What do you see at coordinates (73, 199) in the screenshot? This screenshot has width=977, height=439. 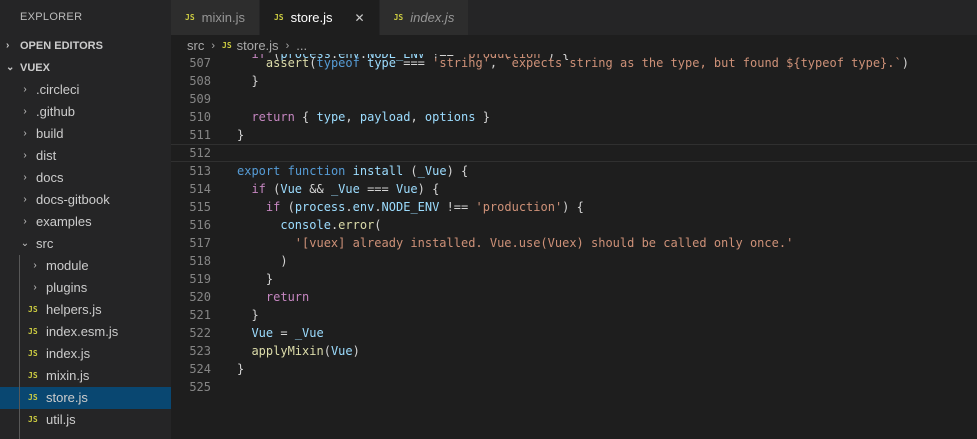 I see `tree-item-label: docs-gitbook` at bounding box center [73, 199].